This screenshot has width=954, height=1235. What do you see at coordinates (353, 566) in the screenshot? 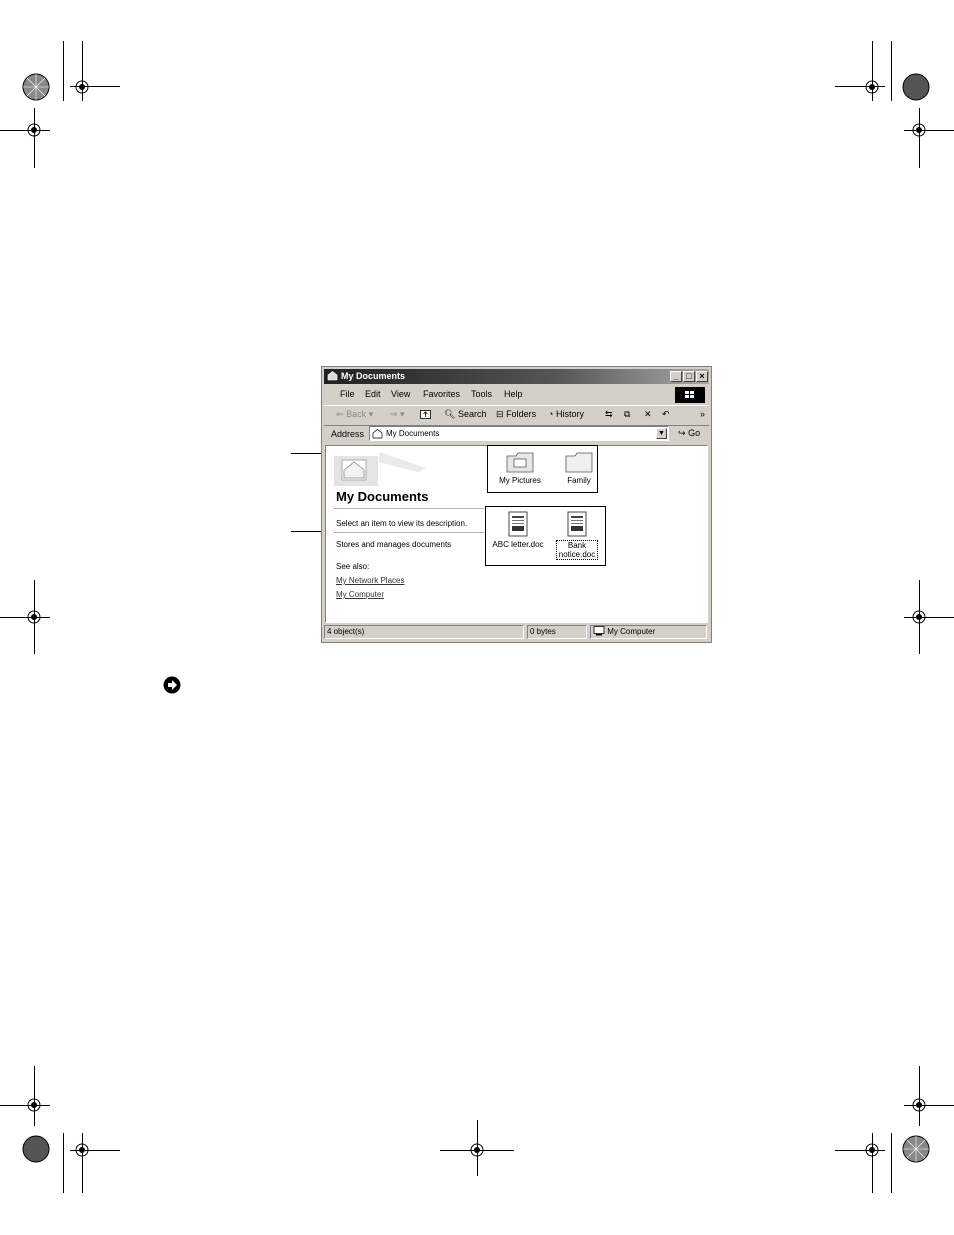
I see `see-also-label: See also:` at bounding box center [353, 566].